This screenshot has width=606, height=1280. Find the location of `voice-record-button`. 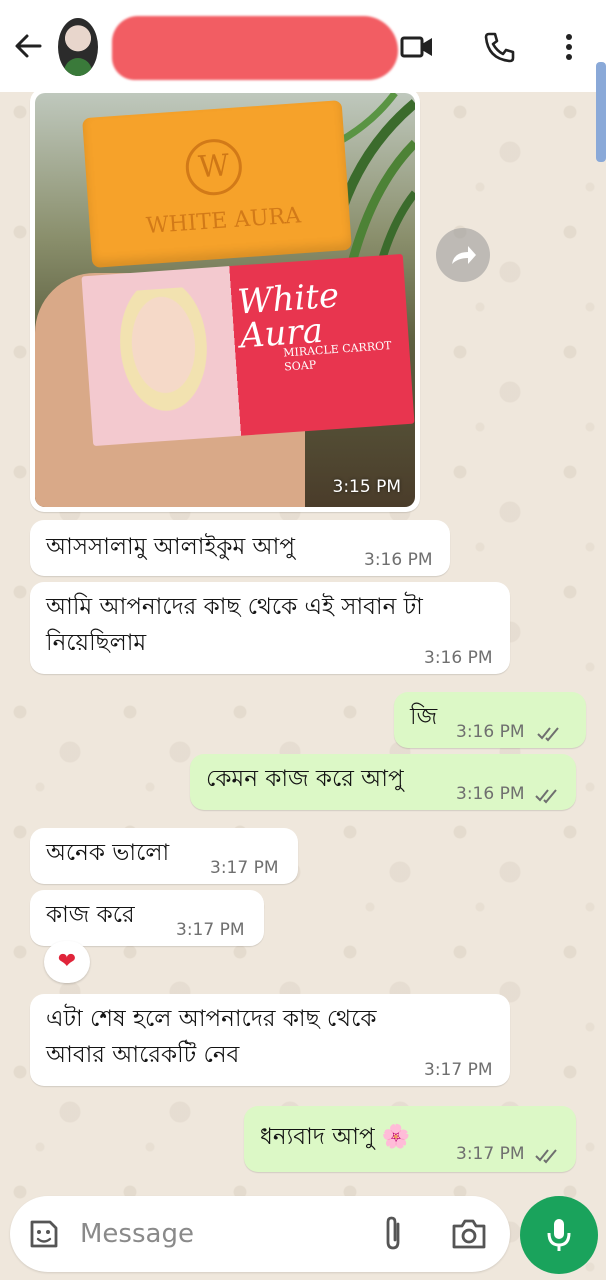

voice-record-button is located at coordinates (559, 1235).